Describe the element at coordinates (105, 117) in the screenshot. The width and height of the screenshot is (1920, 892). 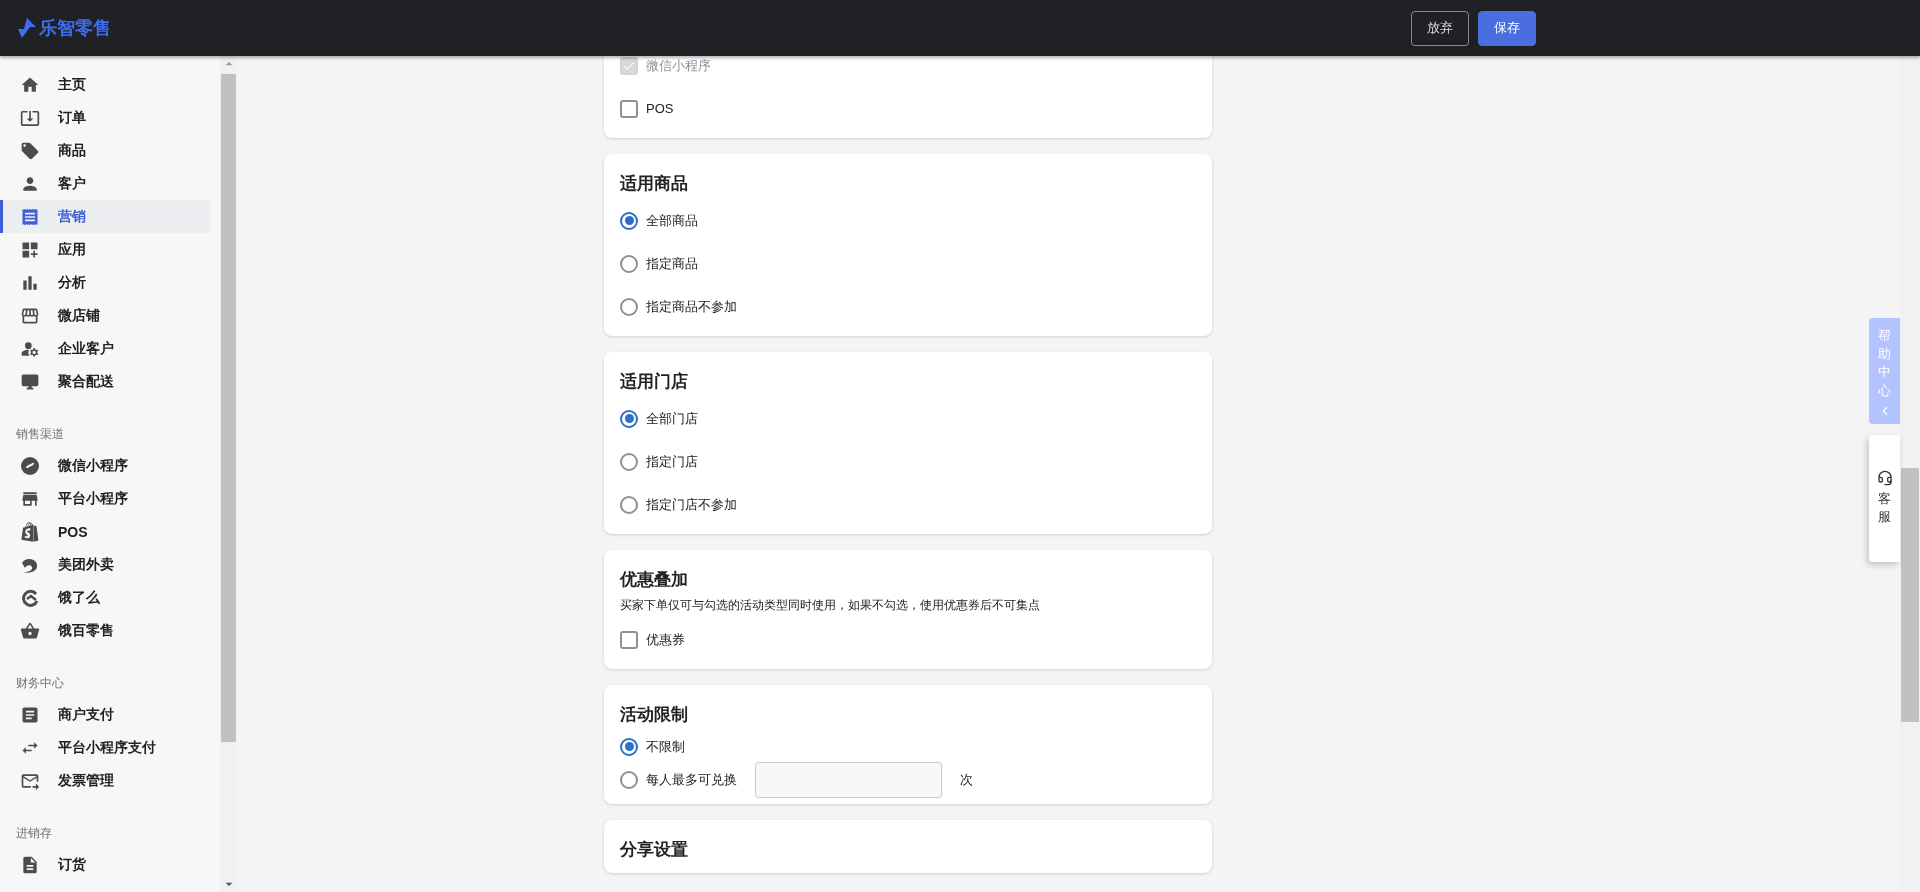
I see `sidebar-item: 订单` at that location.